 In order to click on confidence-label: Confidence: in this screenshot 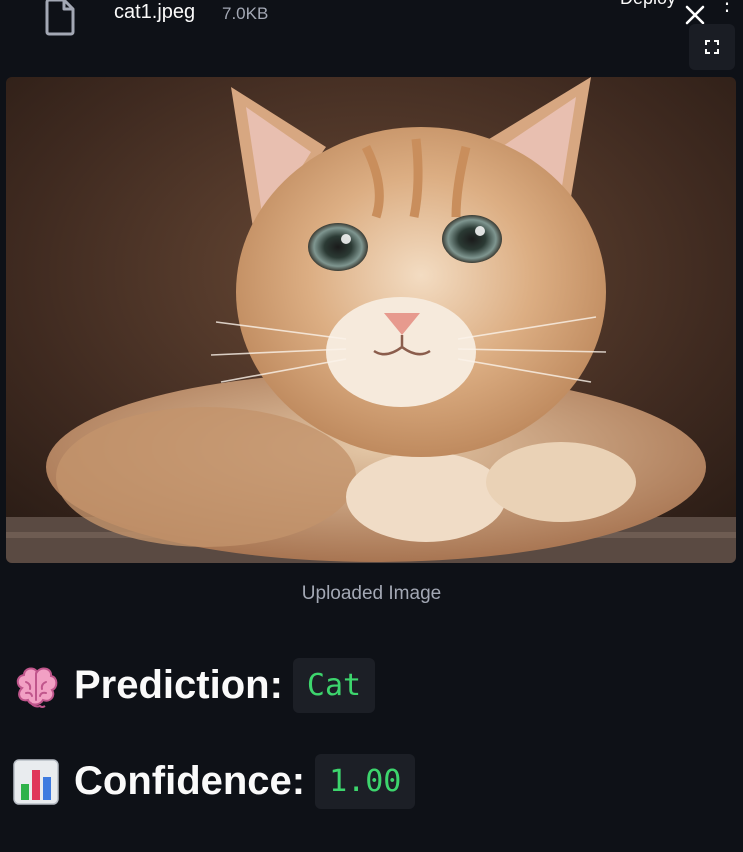, I will do `click(190, 781)`.